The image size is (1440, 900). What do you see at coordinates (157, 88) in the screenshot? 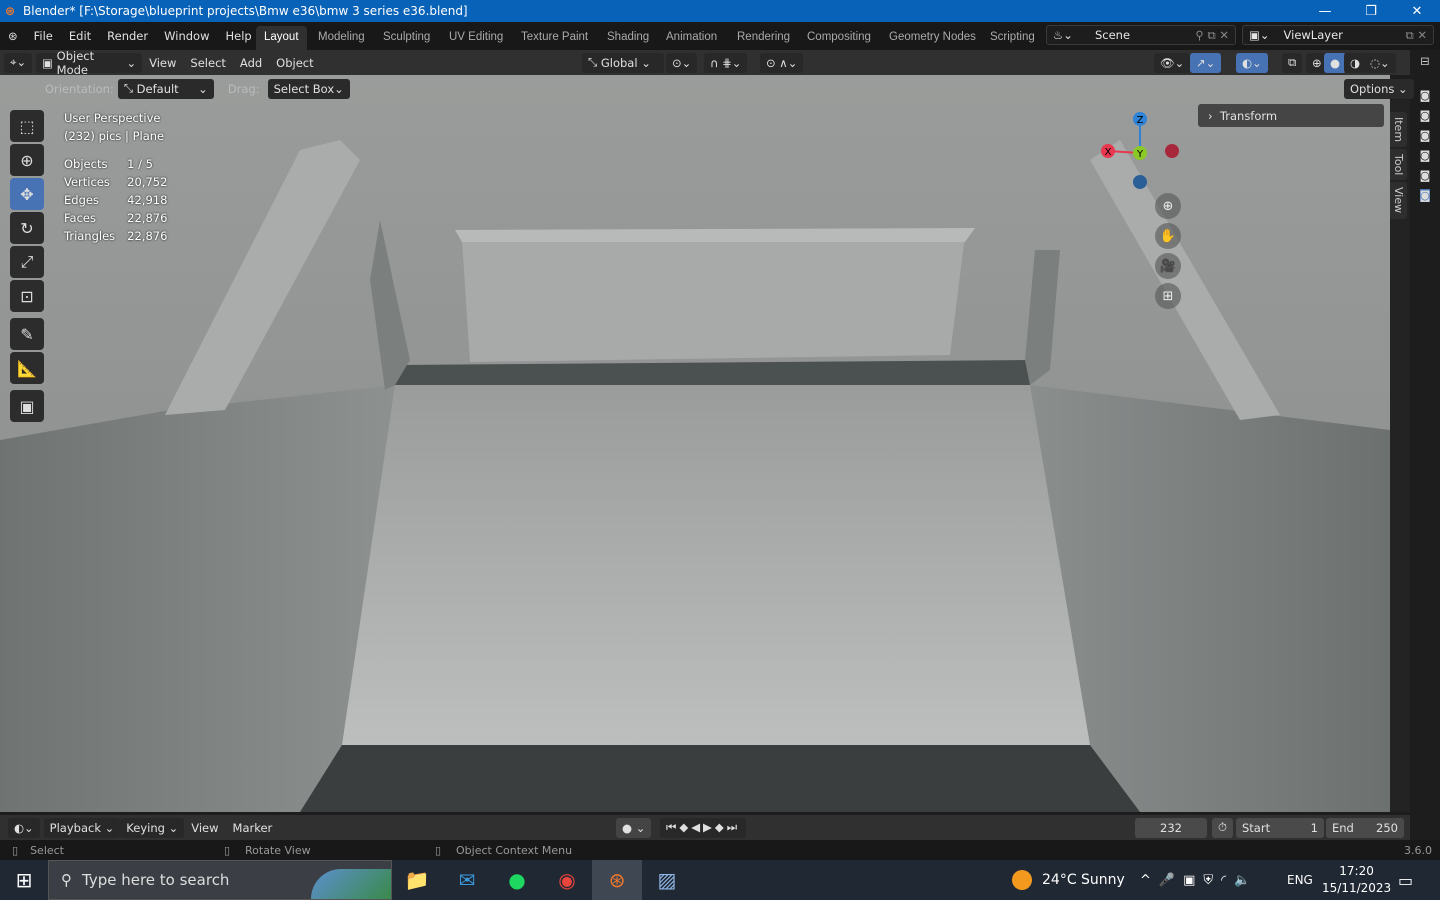
I see `orientation-value: Default` at bounding box center [157, 88].